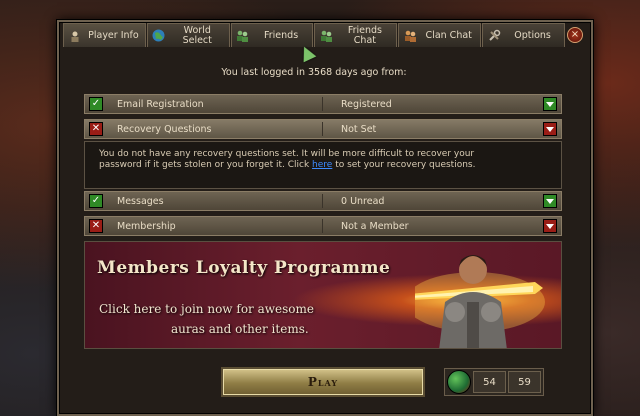 This screenshot has width=640, height=416. I want to click on row-value: Not Set, so click(359, 129).